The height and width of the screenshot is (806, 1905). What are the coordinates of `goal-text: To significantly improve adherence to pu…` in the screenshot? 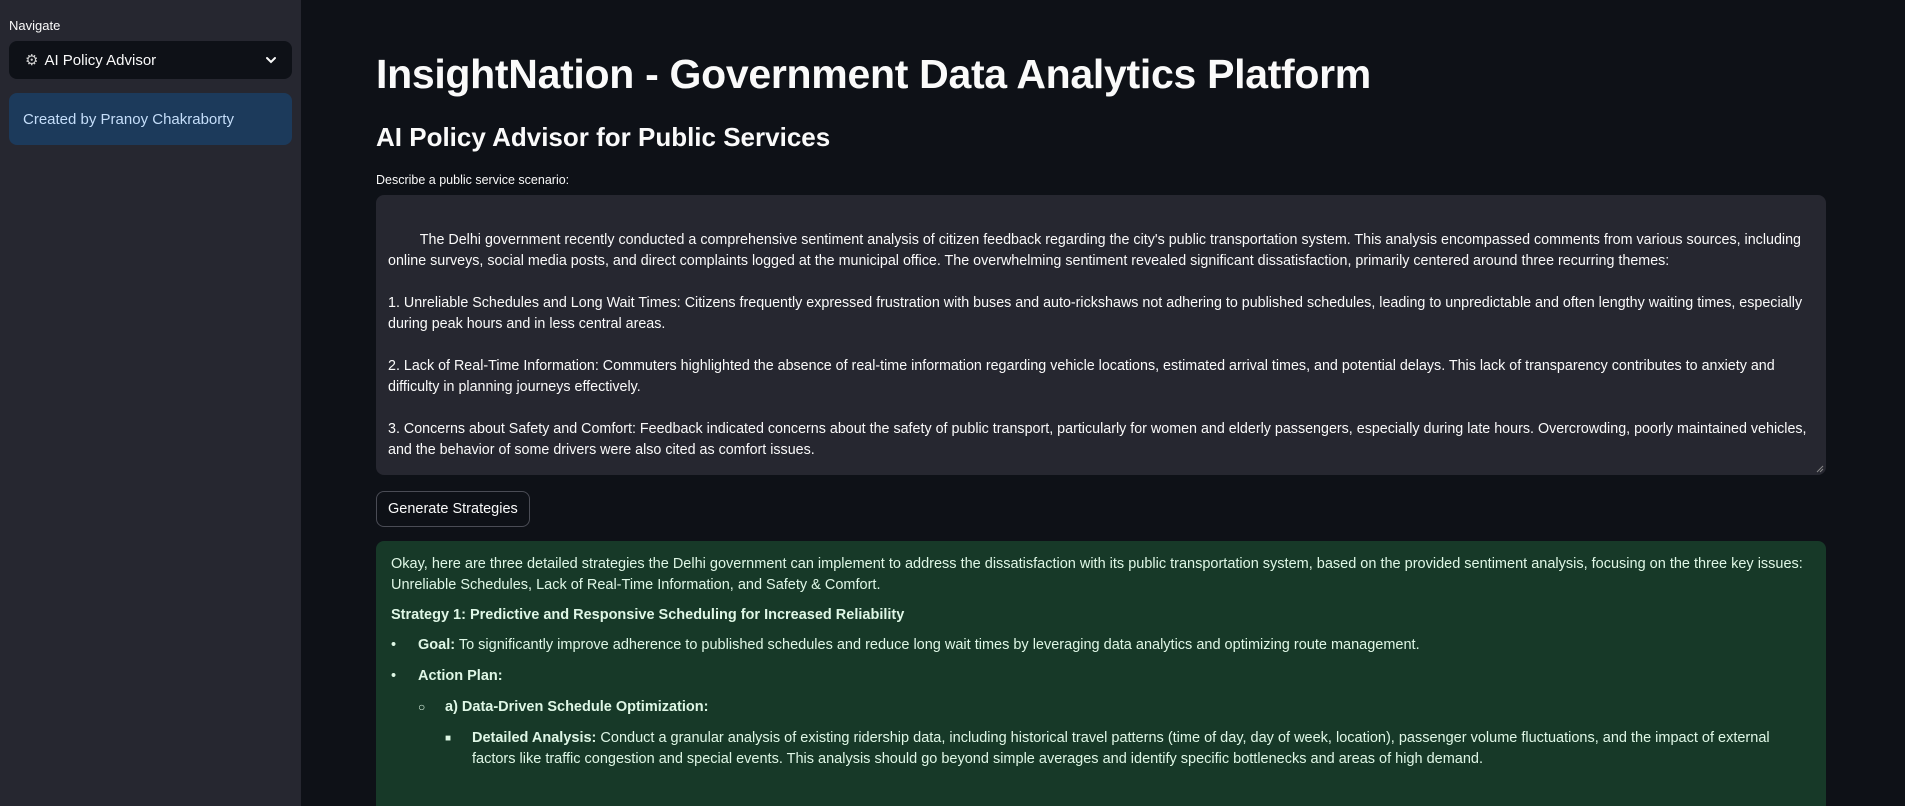 It's located at (937, 645).